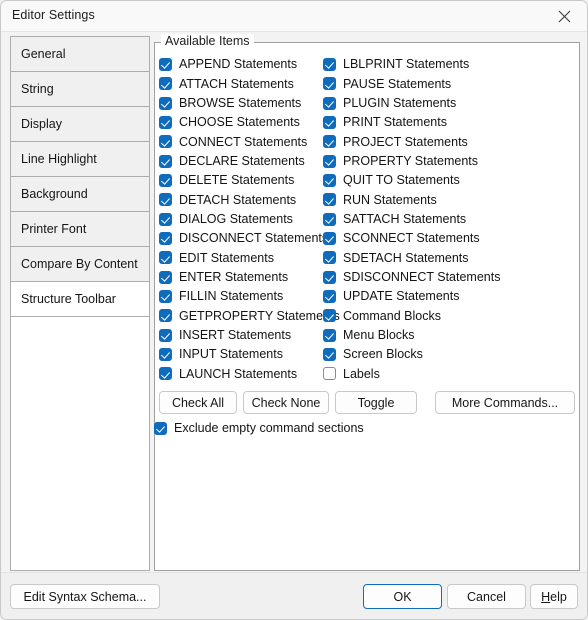 Image resolution: width=588 pixels, height=620 pixels. I want to click on available-item-row: PROPERTY Statements, so click(413, 161).